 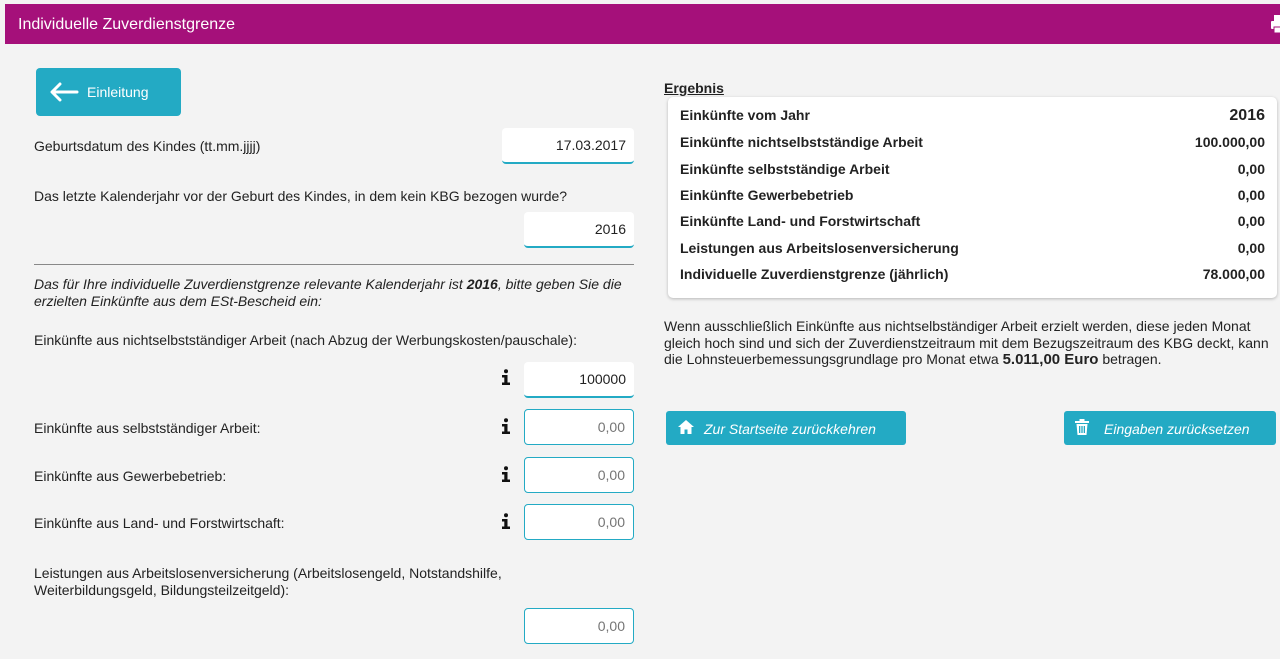 What do you see at coordinates (972, 169) in the screenshot?
I see `result-row: Einkünfte selbstständige Arbeit 0,00` at bounding box center [972, 169].